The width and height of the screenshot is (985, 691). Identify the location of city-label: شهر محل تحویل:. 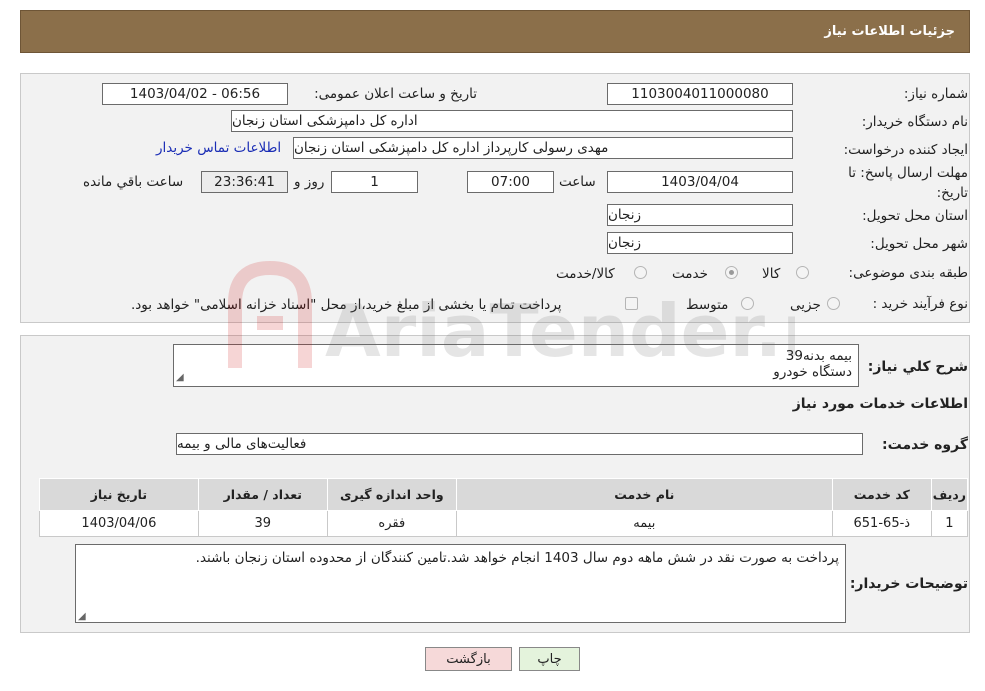
(919, 244).